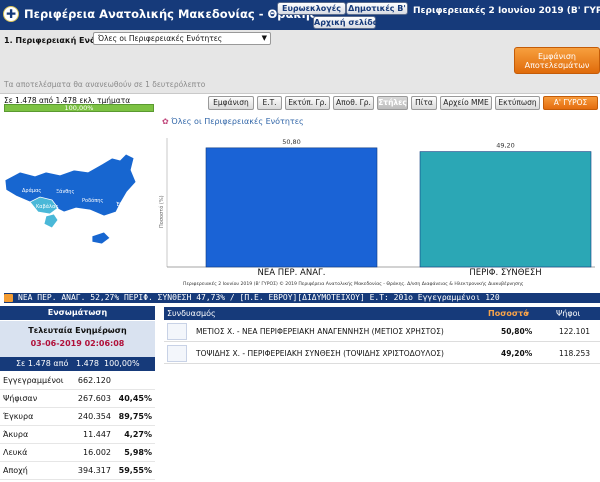 This screenshot has width=600, height=482. I want to click on result-votes: 118.253, so click(574, 353).